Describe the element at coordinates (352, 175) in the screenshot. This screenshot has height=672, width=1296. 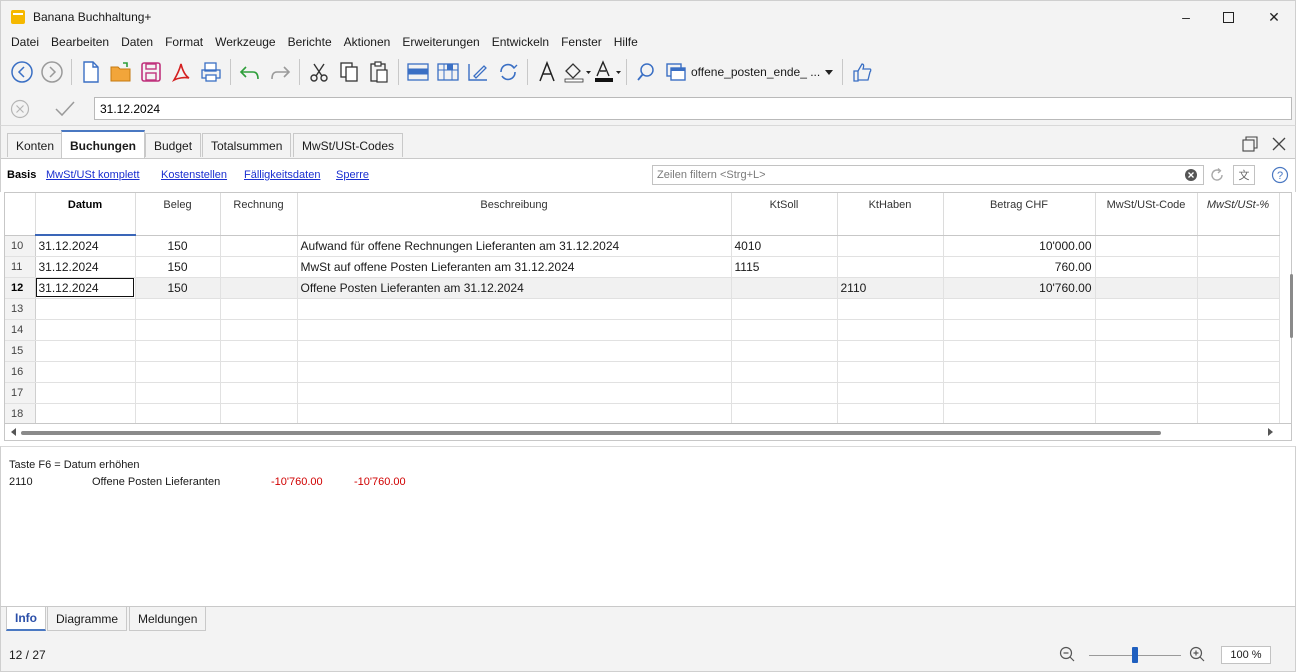
I see `view-sperre: Sperre` at that location.